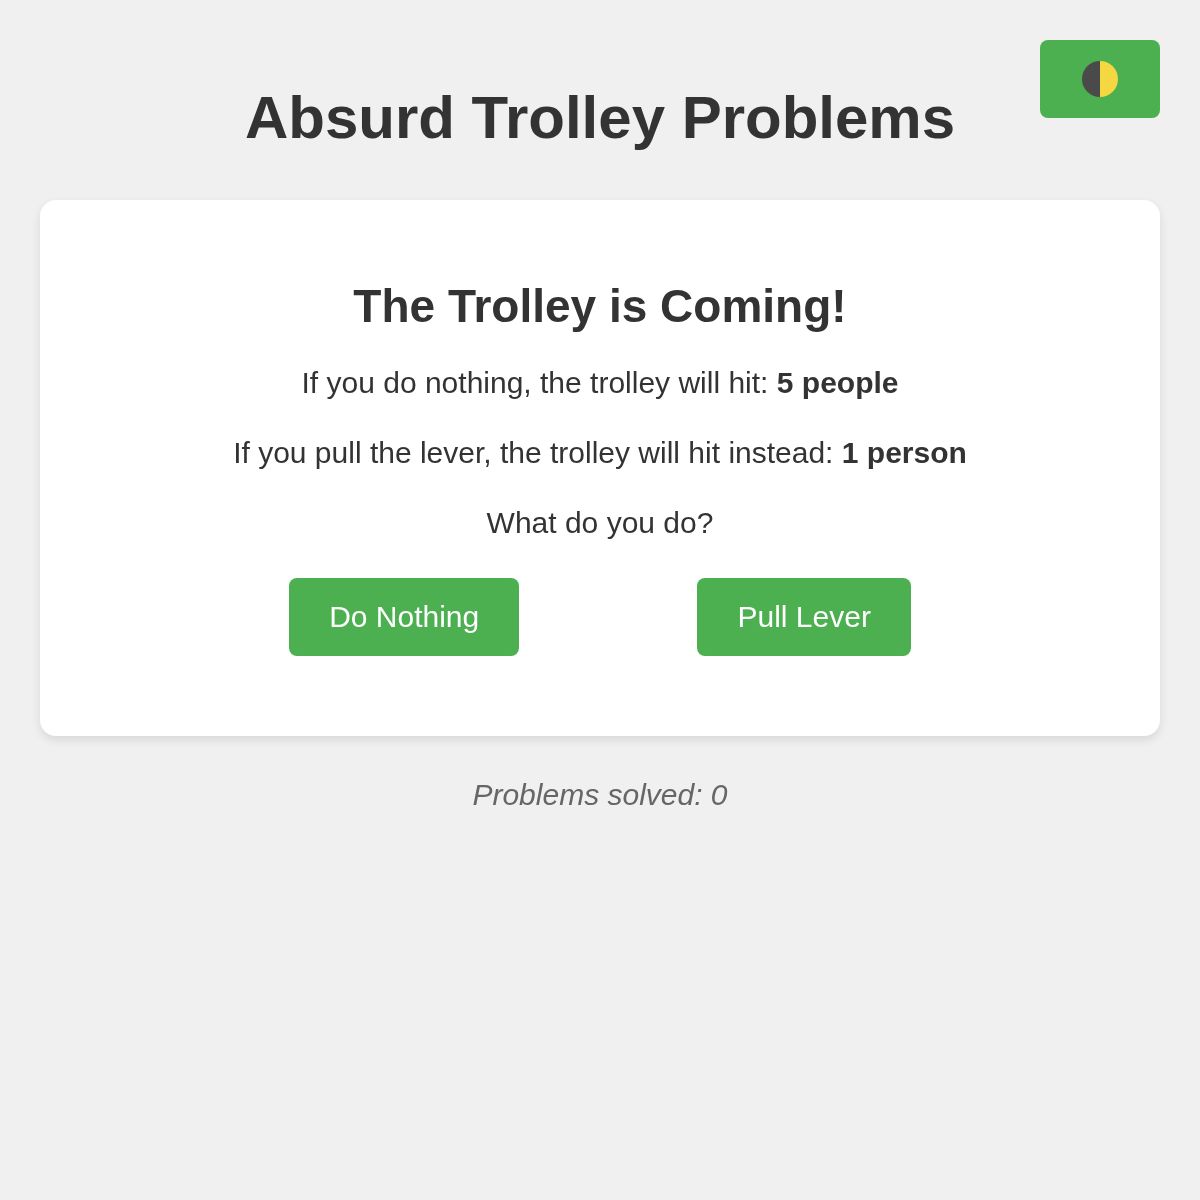  Describe the element at coordinates (600, 453) in the screenshot. I see `question-text: If you pull the lever, the trolley will hit instead: 1 person` at that location.